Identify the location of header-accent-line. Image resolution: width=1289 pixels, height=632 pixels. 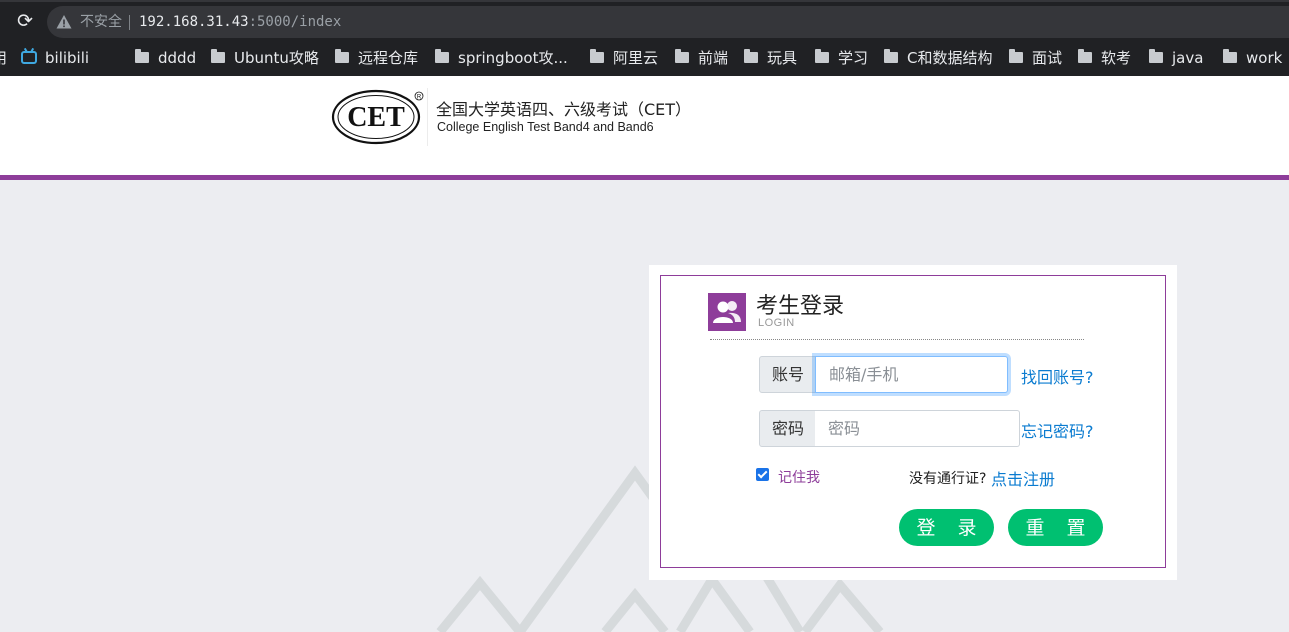
(644, 177).